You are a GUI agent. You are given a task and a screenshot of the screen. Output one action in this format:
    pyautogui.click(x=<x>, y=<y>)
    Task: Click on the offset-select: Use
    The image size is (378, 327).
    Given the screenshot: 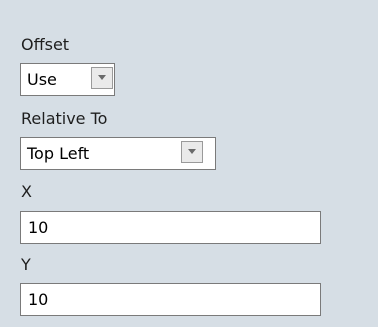 What is the action you would take?
    pyautogui.click(x=67, y=79)
    